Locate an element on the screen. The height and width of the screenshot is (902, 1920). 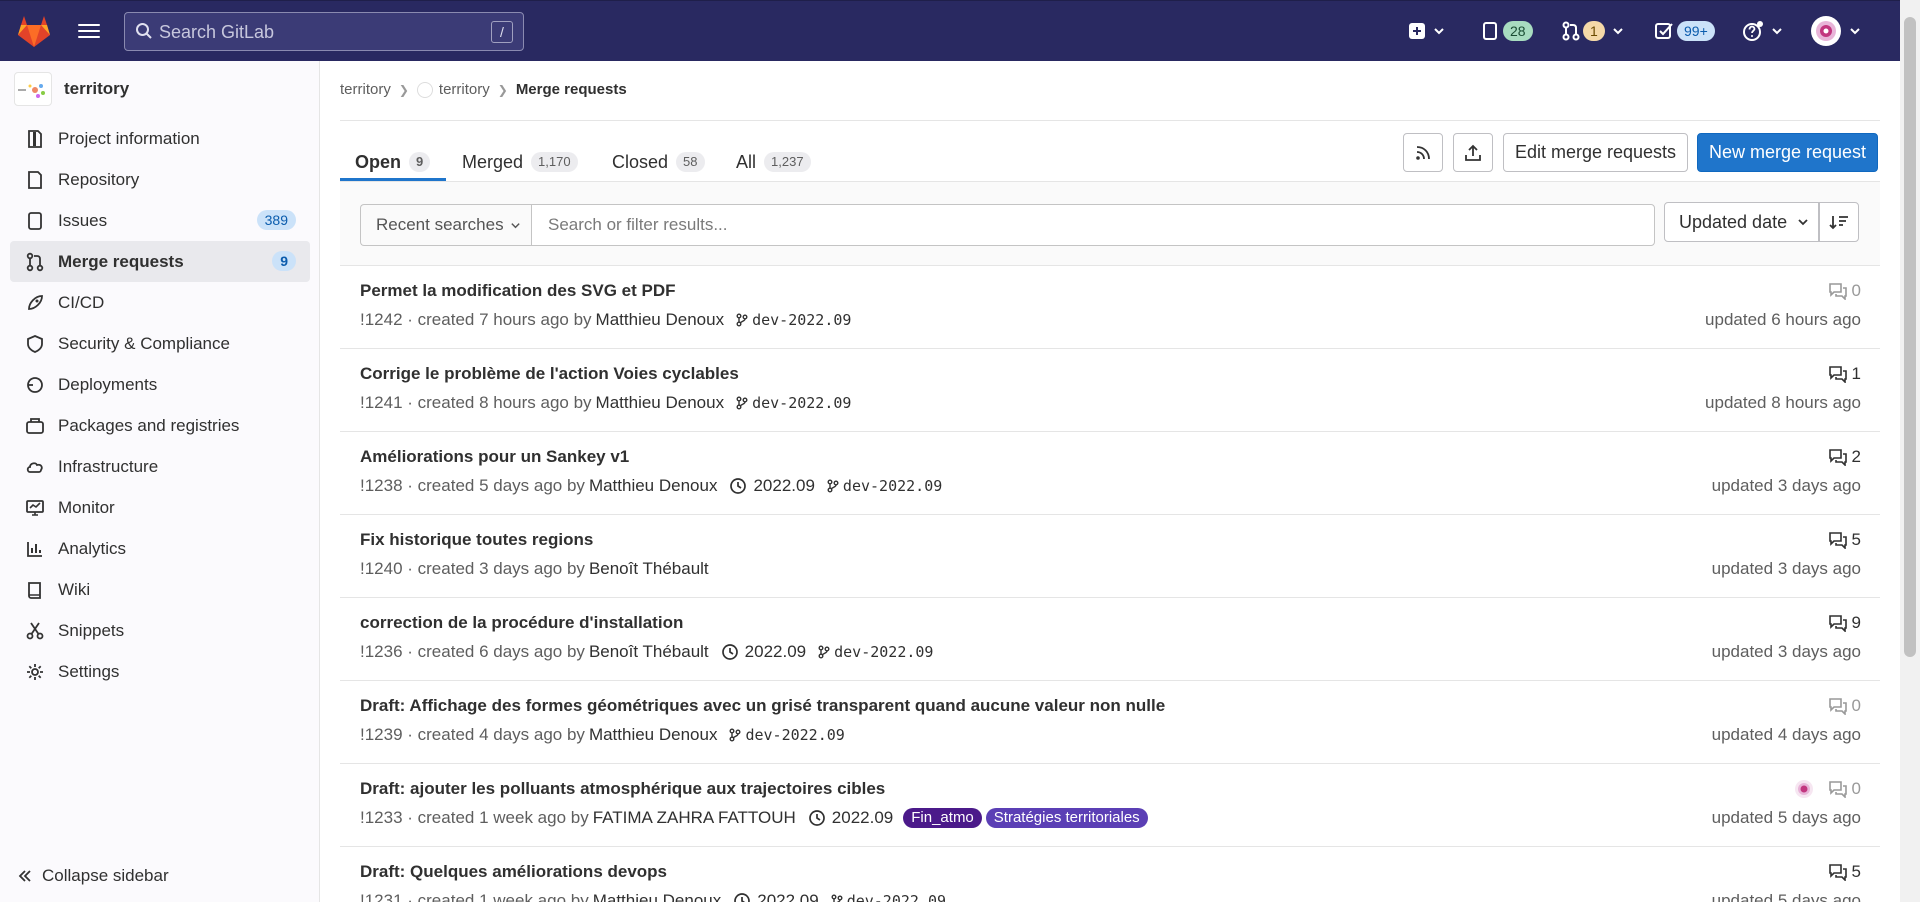
mr-title-link: Draft: Quelques améliorations devops is located at coordinates (513, 872).